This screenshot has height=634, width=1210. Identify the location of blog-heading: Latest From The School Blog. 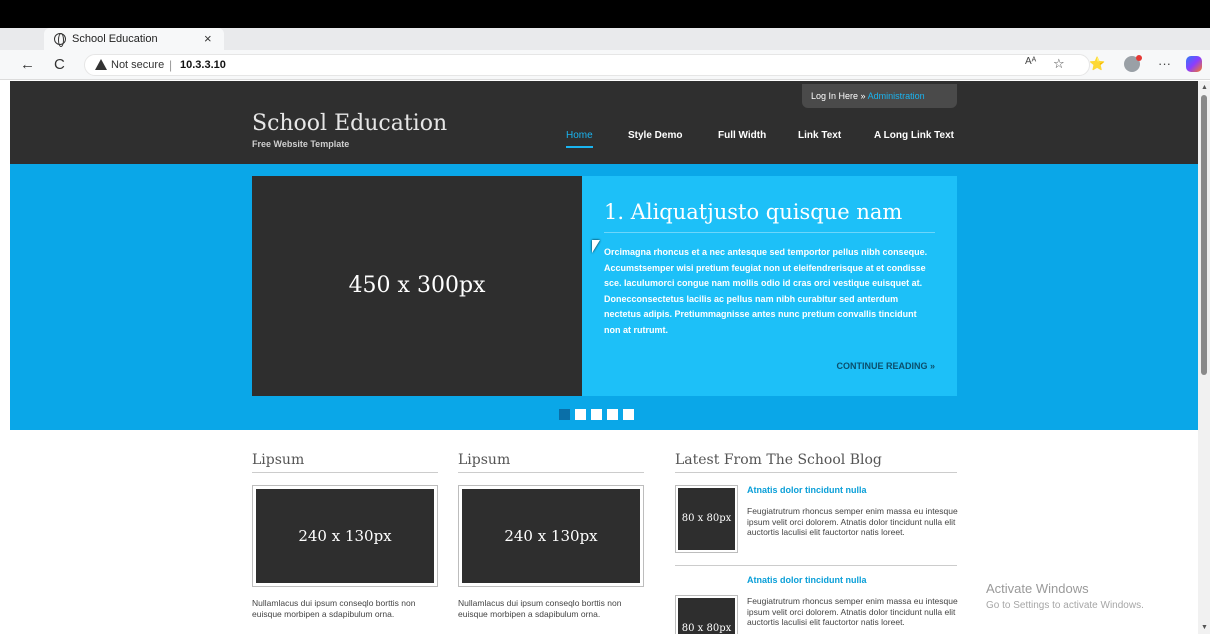
(778, 460).